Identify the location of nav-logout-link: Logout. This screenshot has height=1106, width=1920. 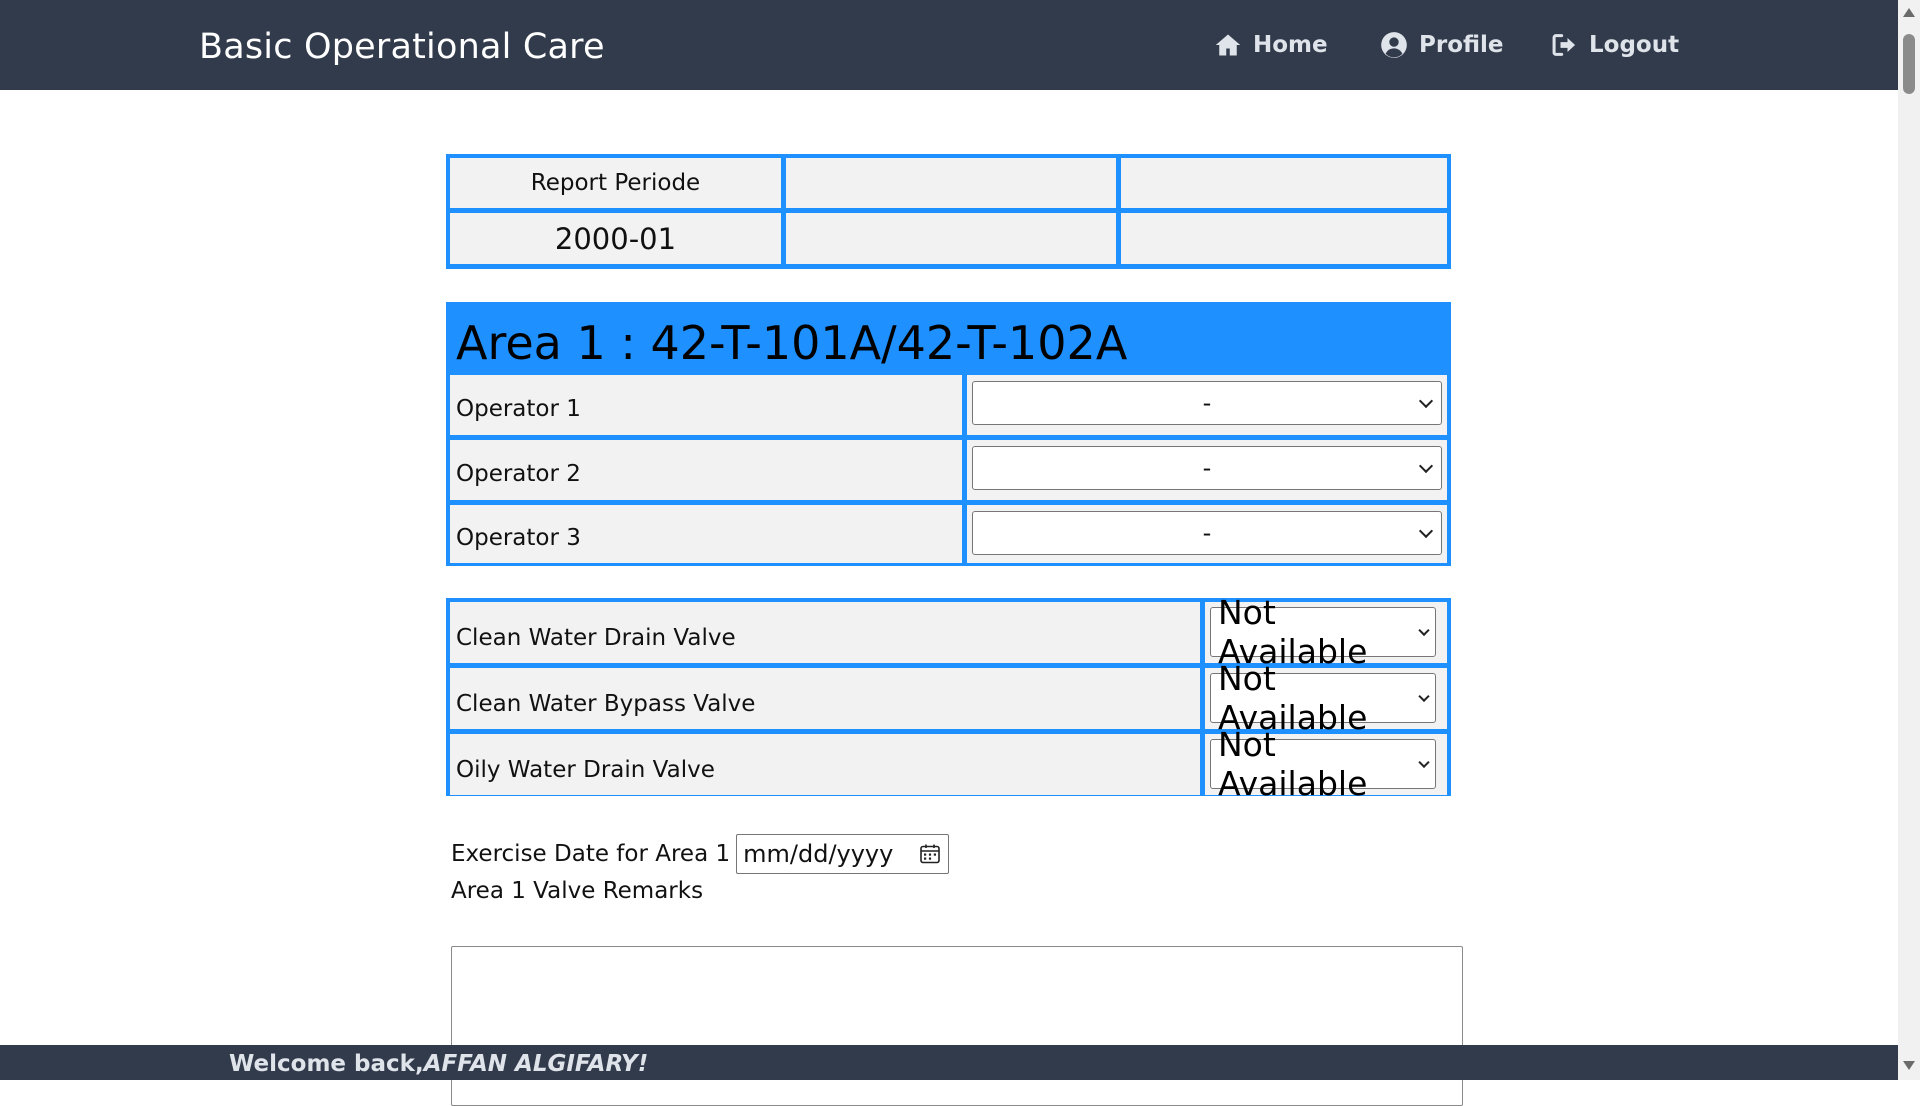
(1614, 45).